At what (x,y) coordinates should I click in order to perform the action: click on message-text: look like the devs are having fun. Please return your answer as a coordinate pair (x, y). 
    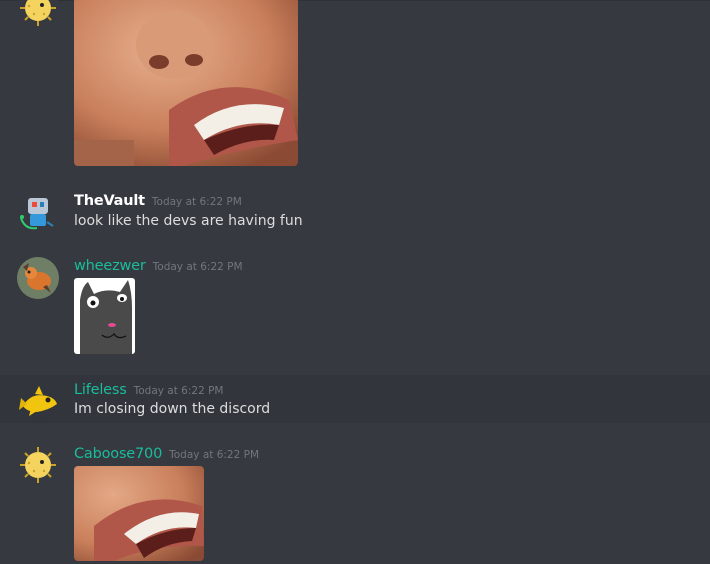
    Looking at the image, I should click on (188, 221).